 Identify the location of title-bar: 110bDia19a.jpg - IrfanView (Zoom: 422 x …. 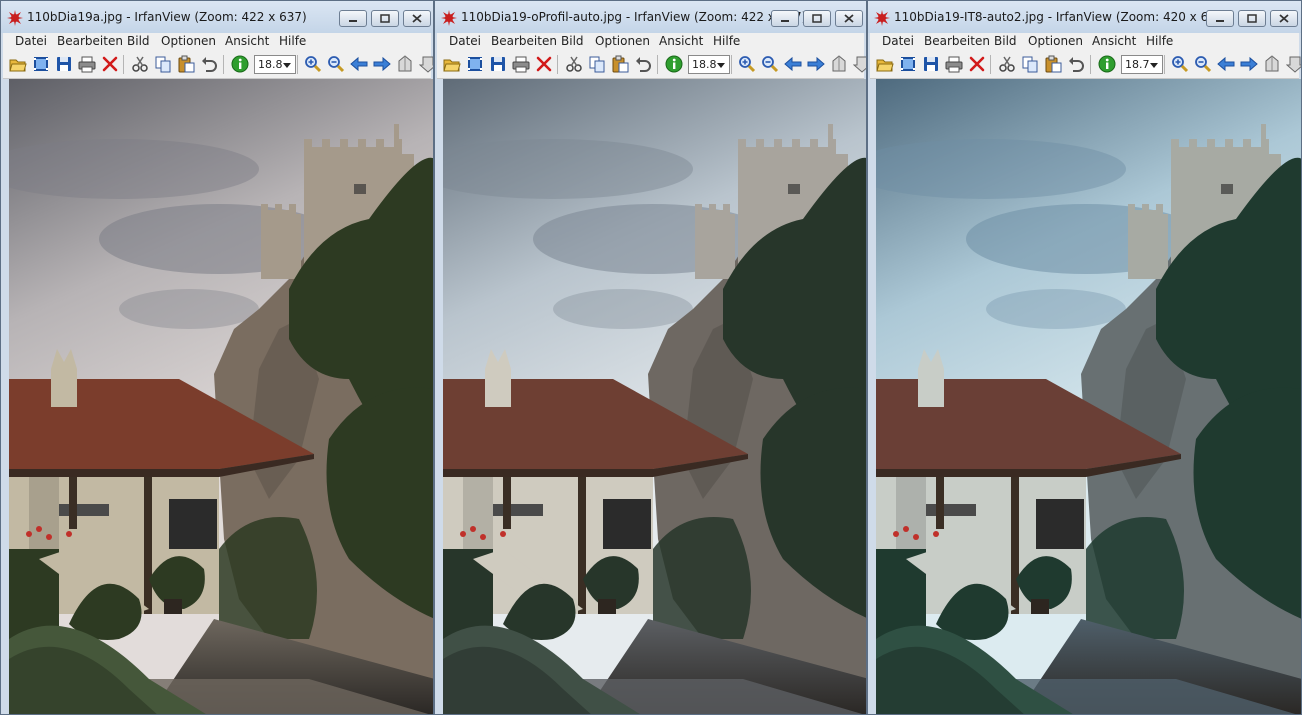
(217, 17).